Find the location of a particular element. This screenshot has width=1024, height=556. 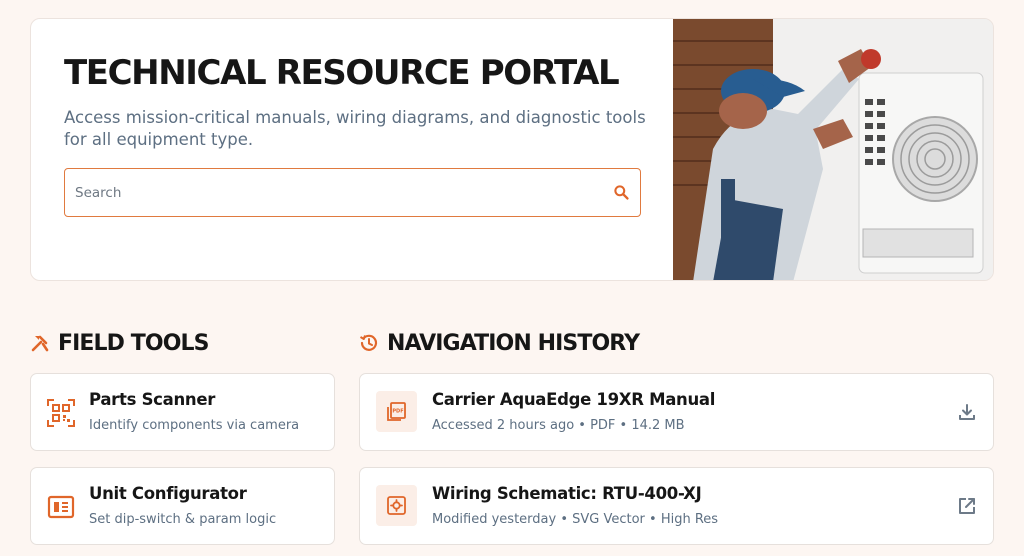

search-box is located at coordinates (352, 192).